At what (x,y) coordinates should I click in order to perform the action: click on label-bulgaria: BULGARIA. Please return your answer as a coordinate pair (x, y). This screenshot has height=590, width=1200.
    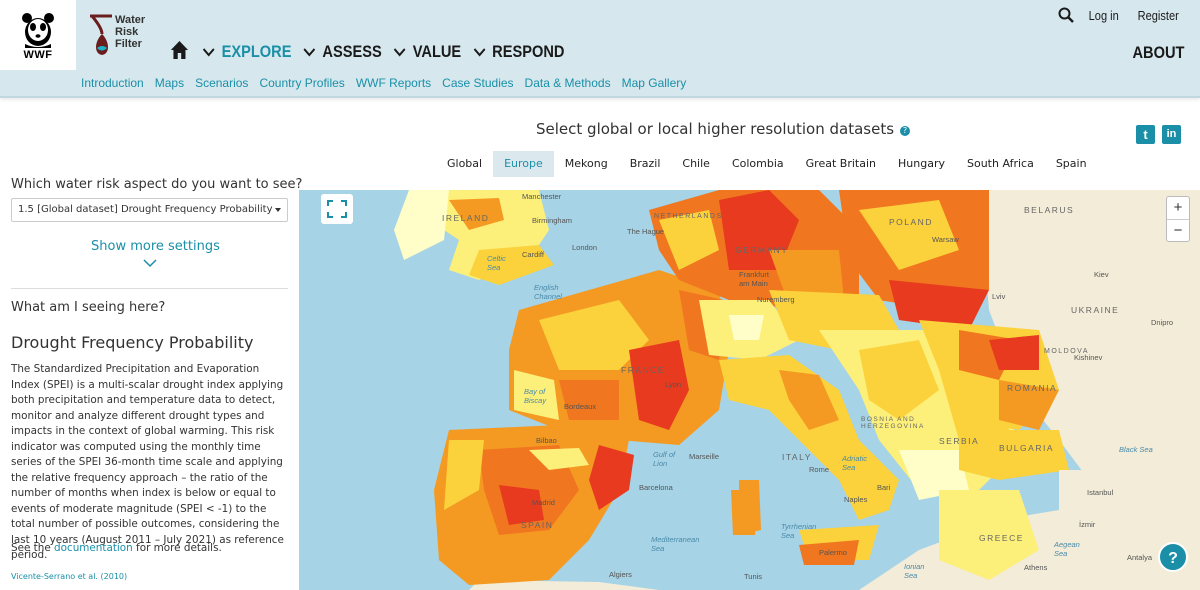
    Looking at the image, I should click on (1026, 448).